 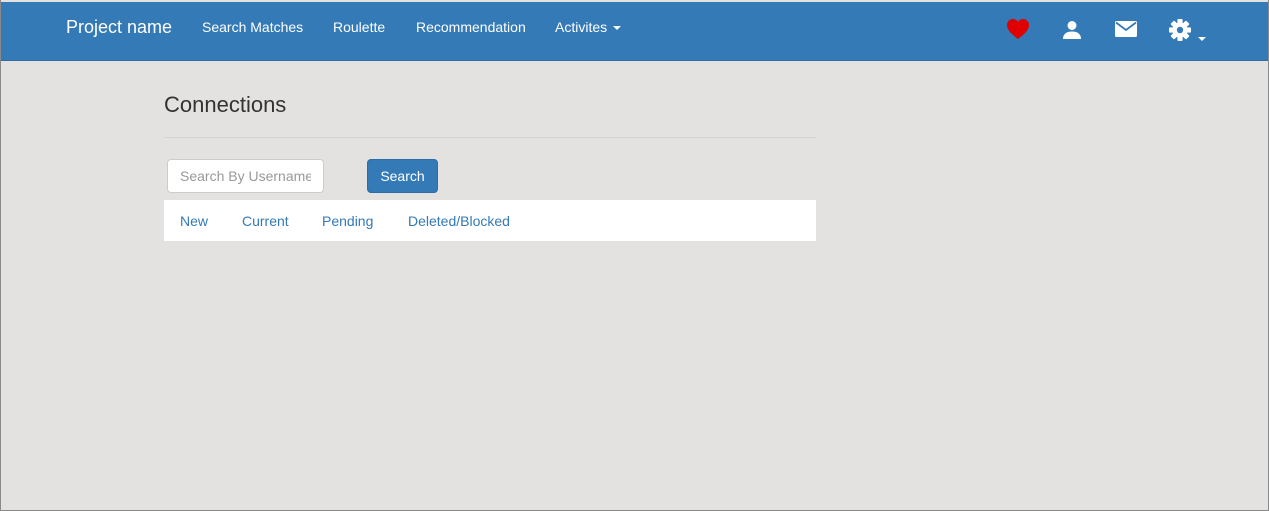 I want to click on tab-new: New, so click(x=194, y=221).